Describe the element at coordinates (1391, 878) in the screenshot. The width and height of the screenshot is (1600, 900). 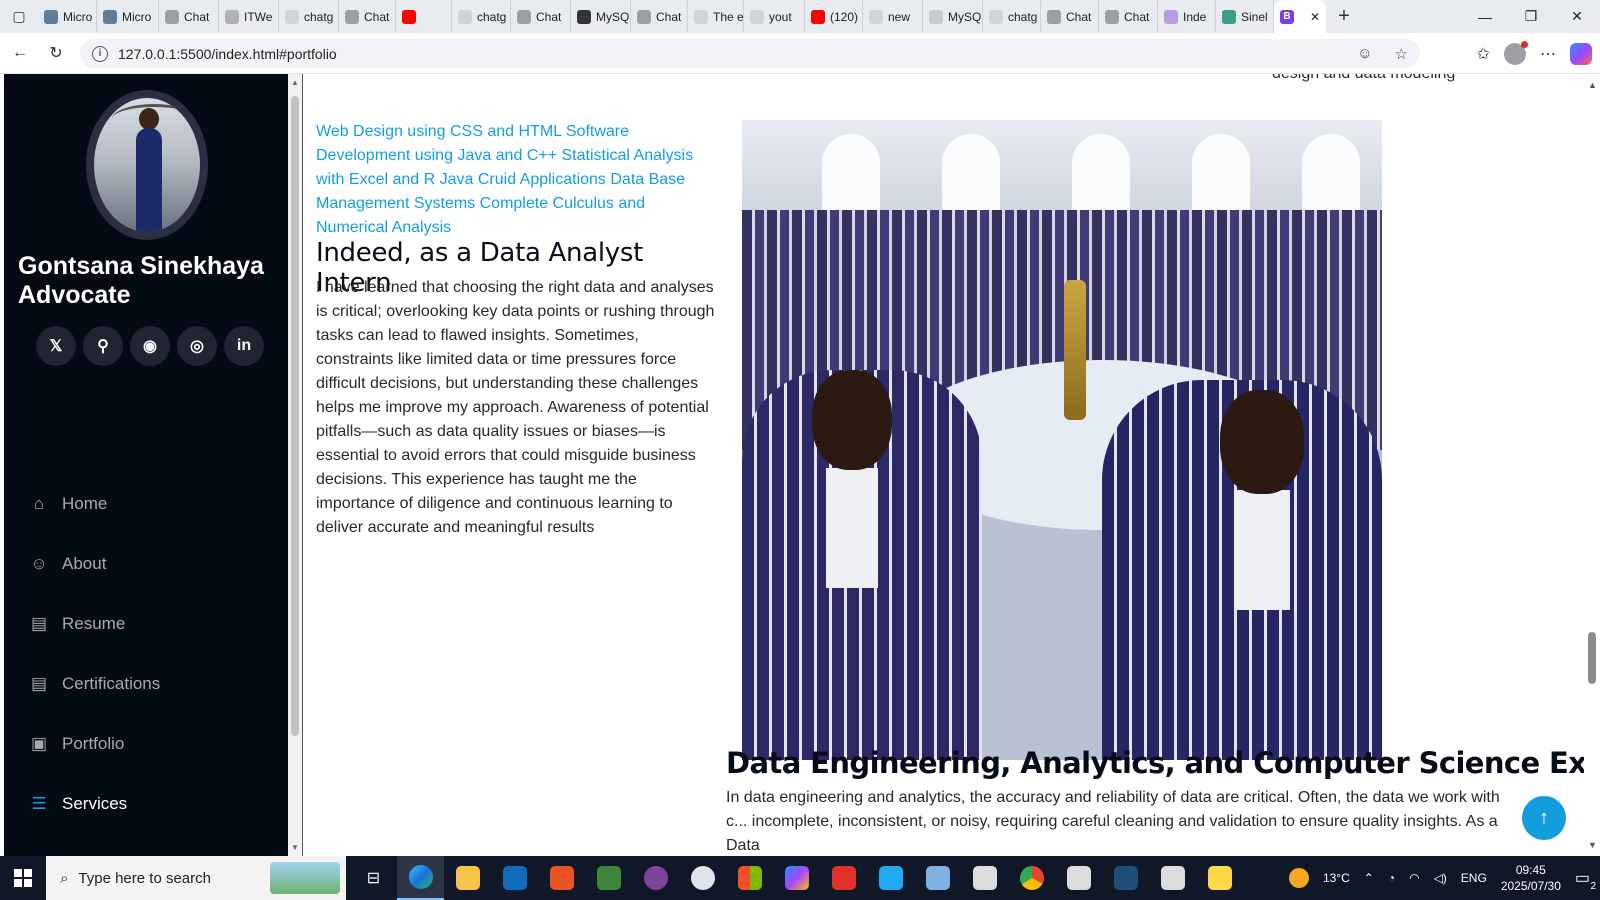
I see `network-icon: ◔` at that location.